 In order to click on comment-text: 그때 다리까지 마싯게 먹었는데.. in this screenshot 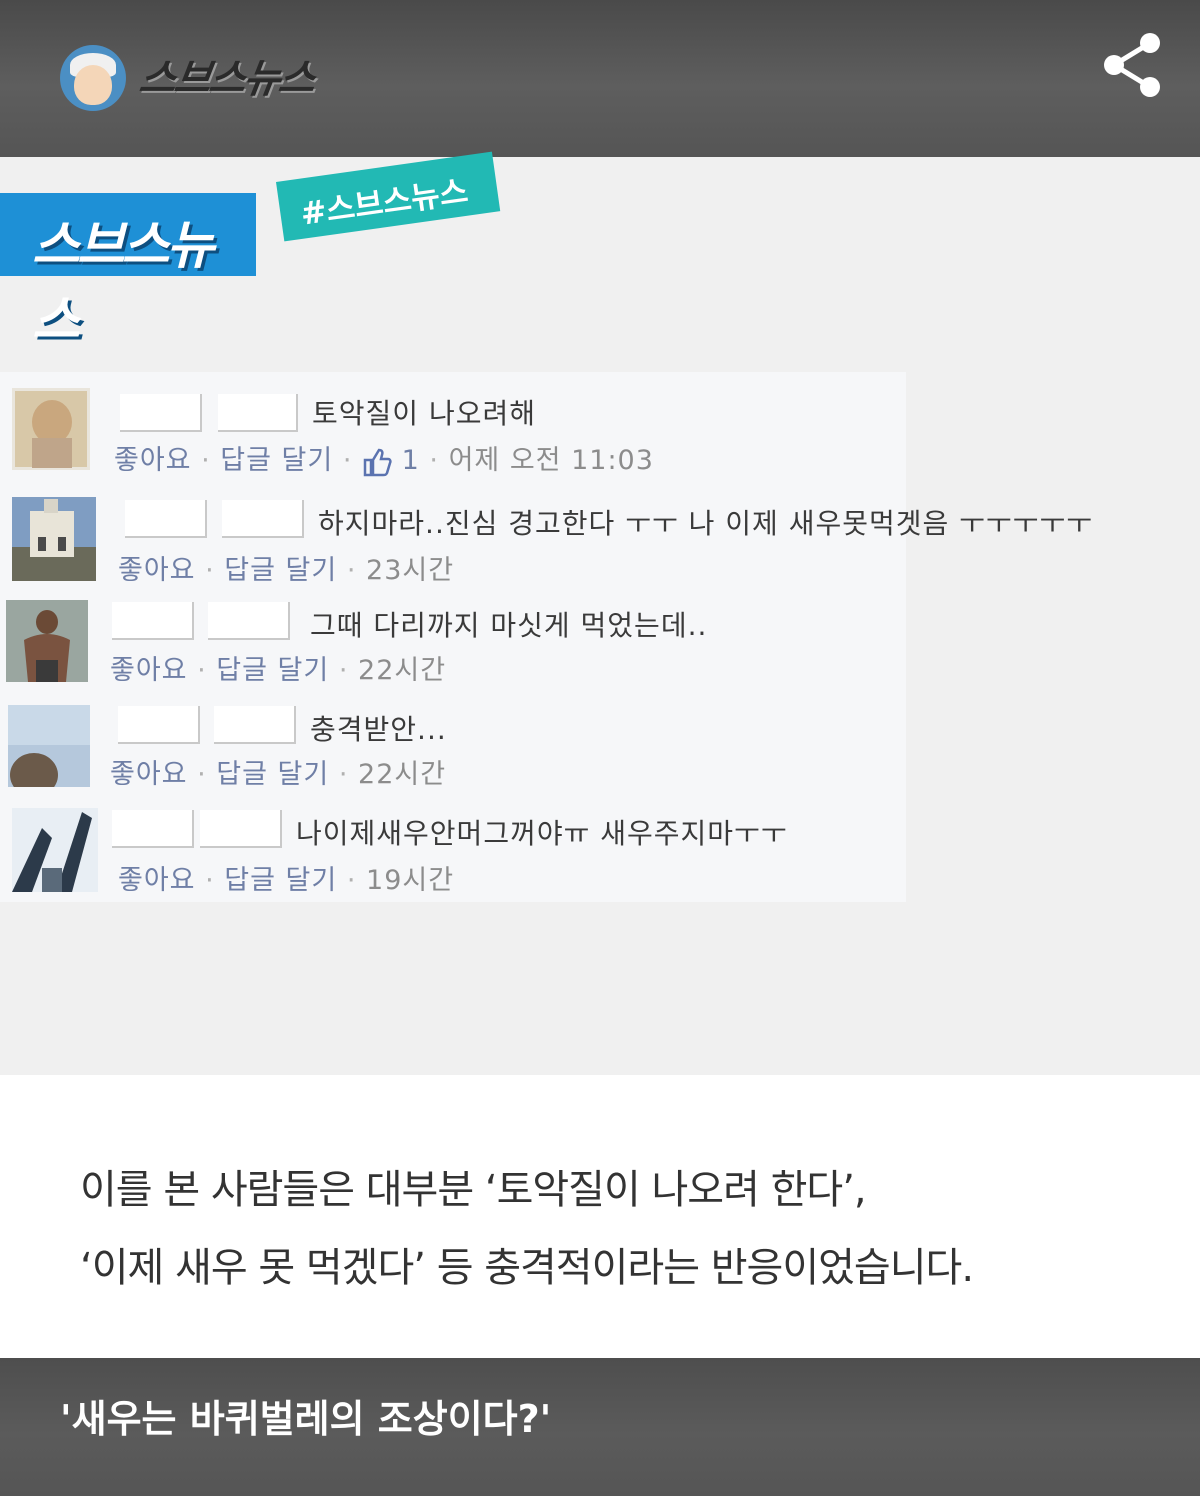, I will do `click(509, 625)`.